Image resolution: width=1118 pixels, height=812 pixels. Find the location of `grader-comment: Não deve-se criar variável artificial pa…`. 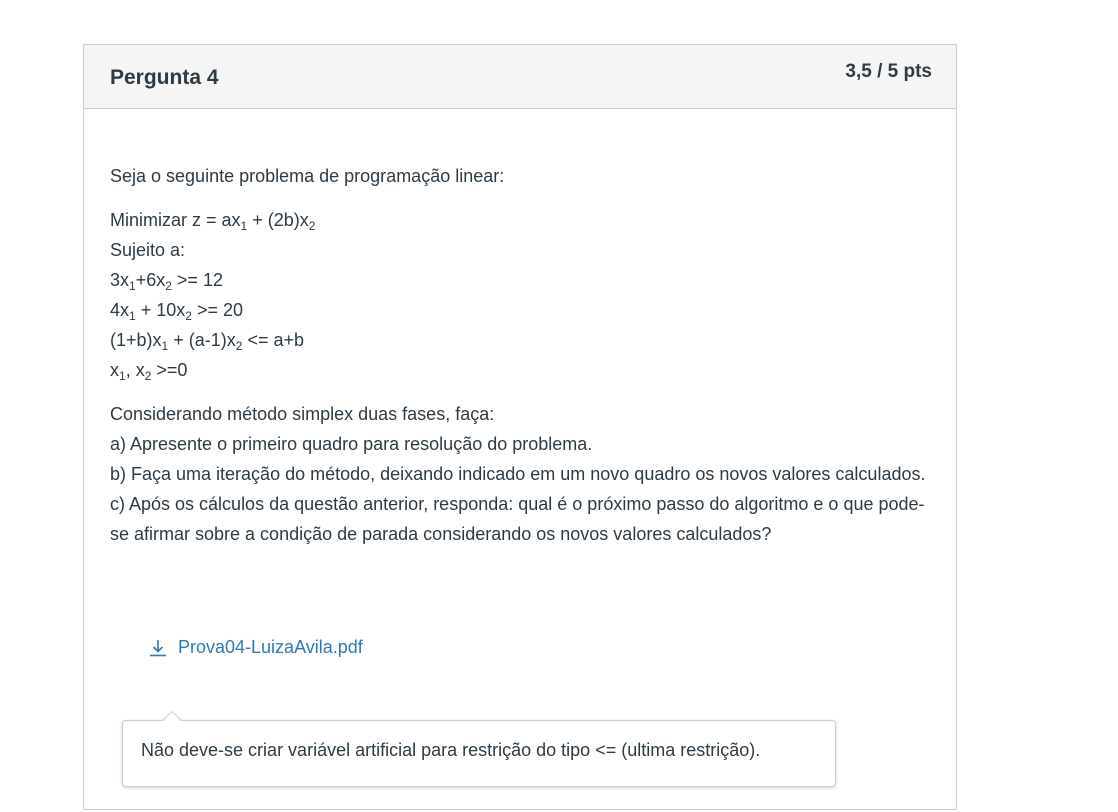

grader-comment: Não deve-se criar variável artificial pa… is located at coordinates (479, 749).